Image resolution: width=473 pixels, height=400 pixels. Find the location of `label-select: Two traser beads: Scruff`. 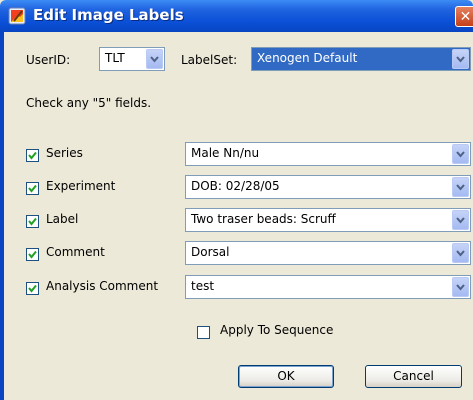

label-select: Two traser beads: Scruff is located at coordinates (328, 220).